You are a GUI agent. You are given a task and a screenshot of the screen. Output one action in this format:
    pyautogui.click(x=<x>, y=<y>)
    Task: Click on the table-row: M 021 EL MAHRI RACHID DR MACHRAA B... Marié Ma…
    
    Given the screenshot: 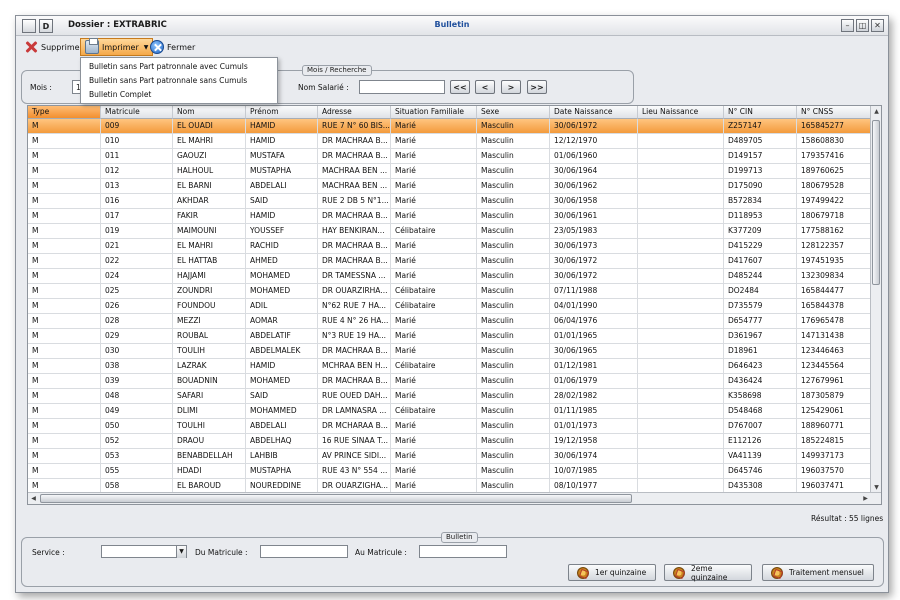 What is the action you would take?
    pyautogui.click(x=449, y=246)
    